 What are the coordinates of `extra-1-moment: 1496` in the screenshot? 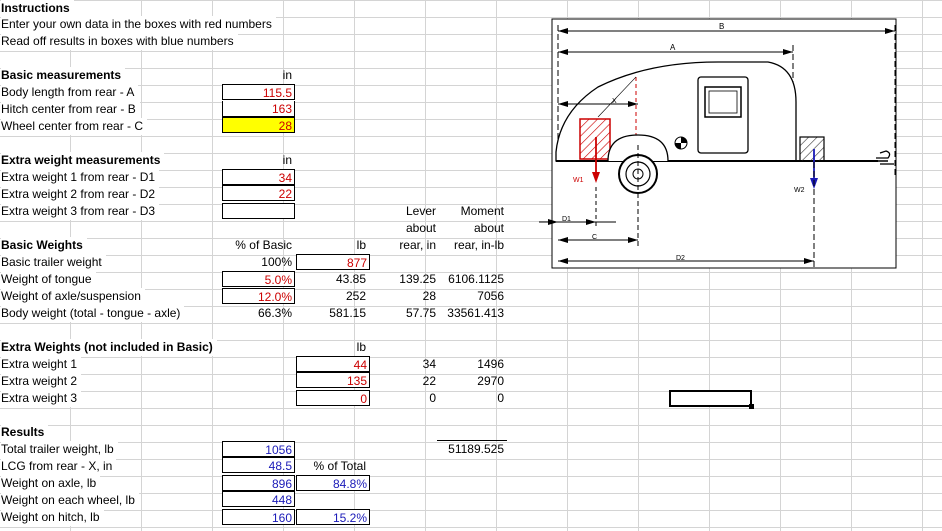 It's located at (490, 364).